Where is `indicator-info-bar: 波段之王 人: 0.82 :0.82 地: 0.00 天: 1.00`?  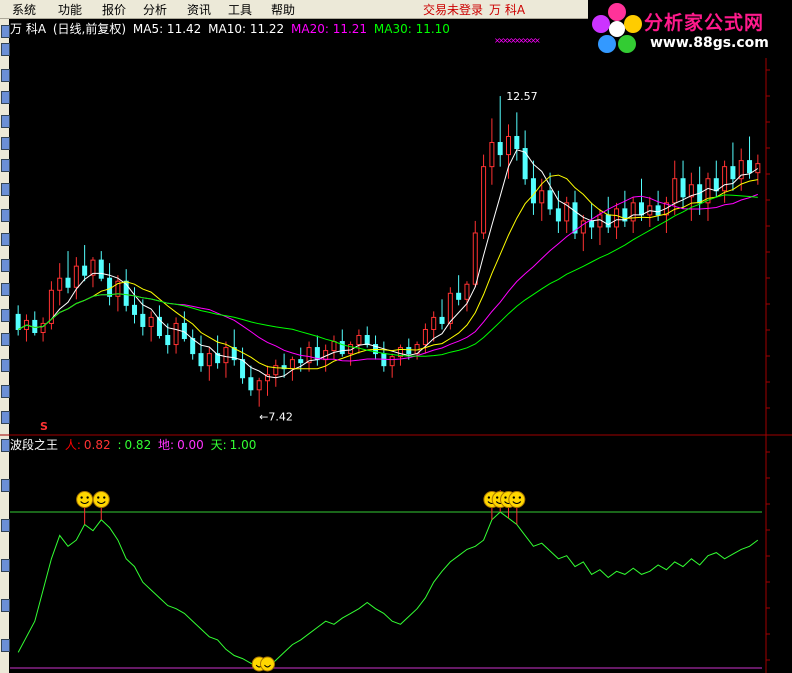
indicator-info-bar: 波段之王 人: 0.82 :0.82 地: 0.00 天: 1.00 is located at coordinates (134, 444).